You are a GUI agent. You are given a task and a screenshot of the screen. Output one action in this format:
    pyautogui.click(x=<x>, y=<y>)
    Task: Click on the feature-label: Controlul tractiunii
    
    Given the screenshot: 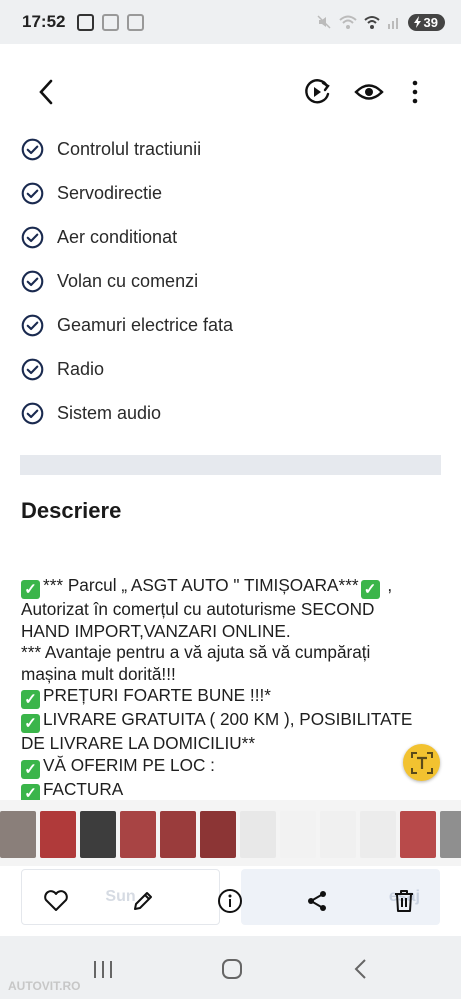 What is the action you would take?
    pyautogui.click(x=129, y=148)
    